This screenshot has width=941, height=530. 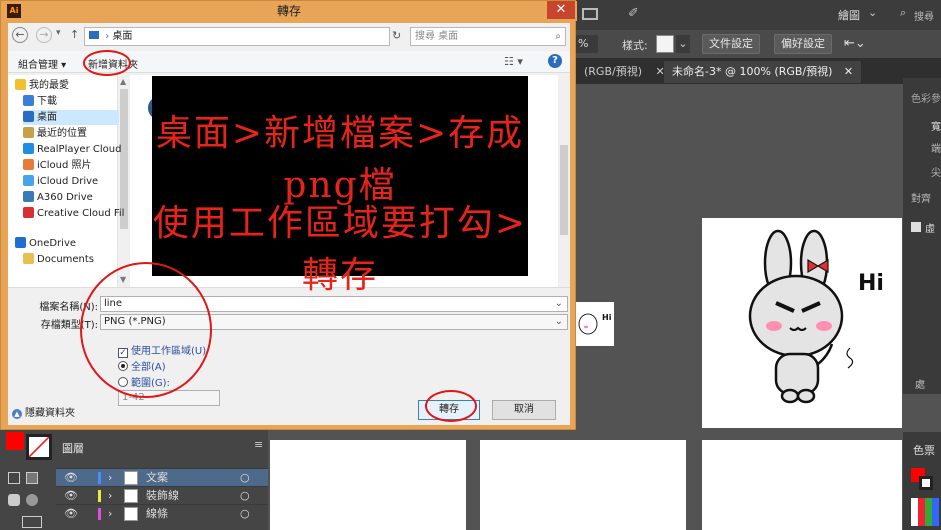 I want to click on tab-document-3: 未命名-3* @ 100% (RGB/預視) ✕, so click(x=763, y=72).